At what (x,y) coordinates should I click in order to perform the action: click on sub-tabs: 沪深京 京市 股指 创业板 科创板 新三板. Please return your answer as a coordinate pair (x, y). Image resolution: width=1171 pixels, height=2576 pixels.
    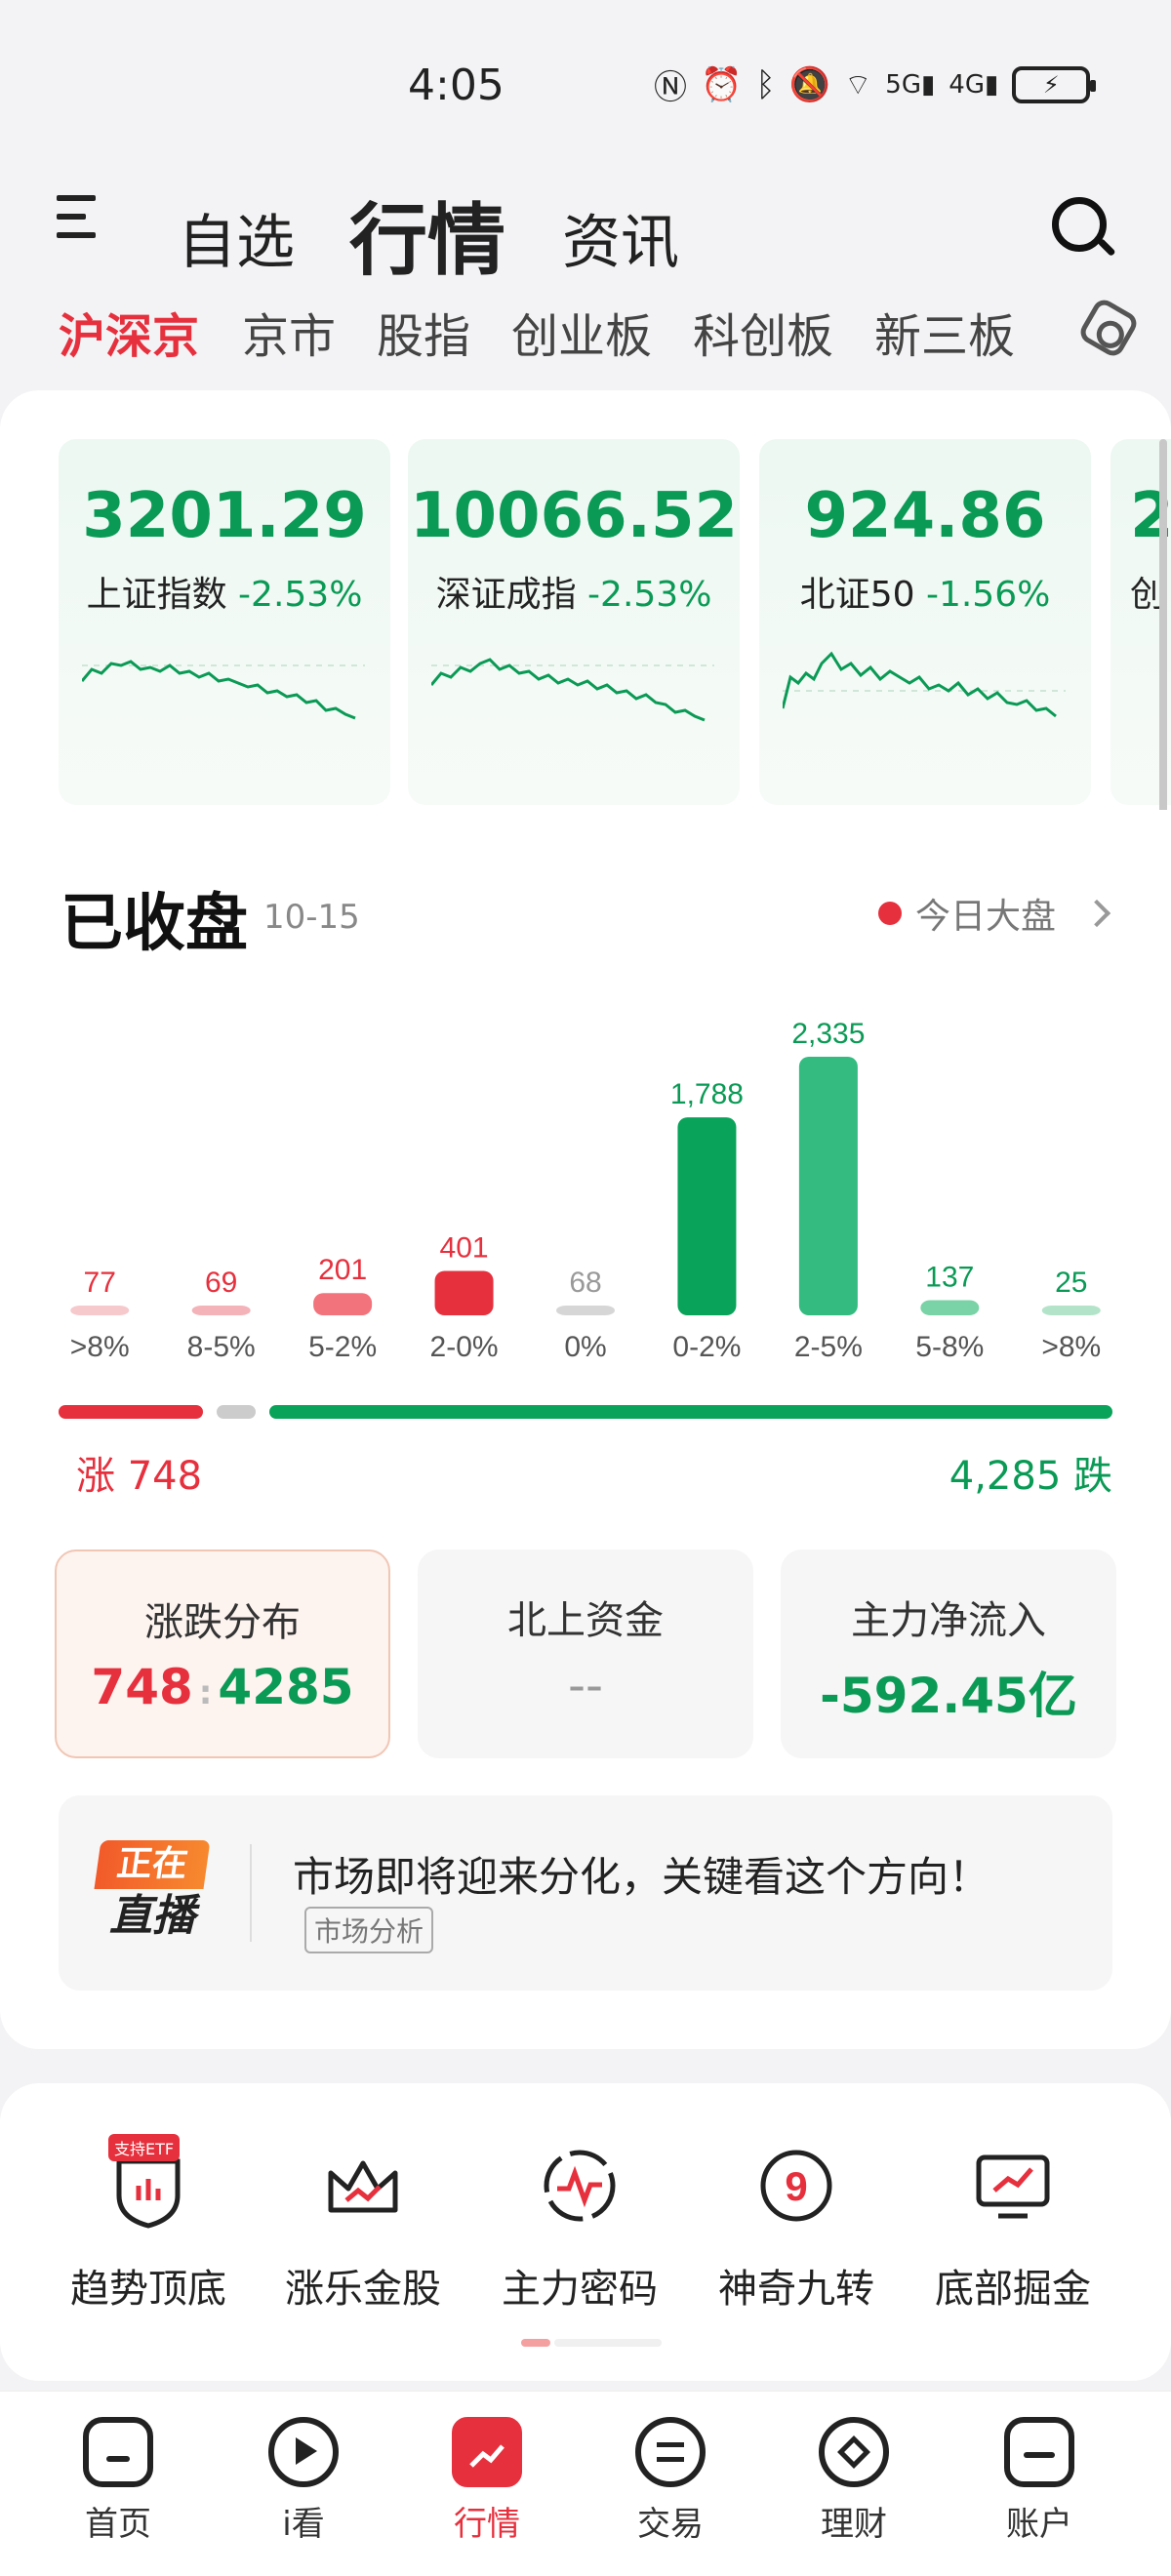
    Looking at the image, I should click on (595, 332).